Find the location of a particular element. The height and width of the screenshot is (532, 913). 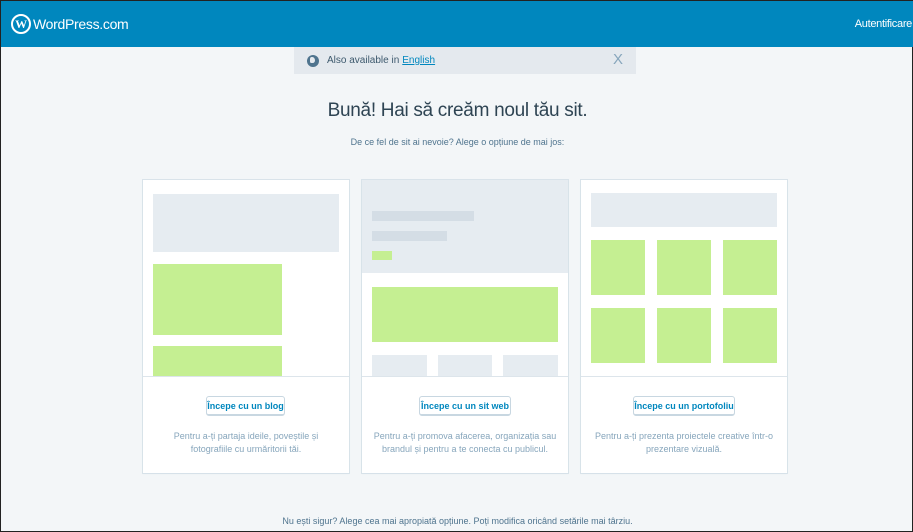

locale-notice-text: Also available in is located at coordinates (363, 60).